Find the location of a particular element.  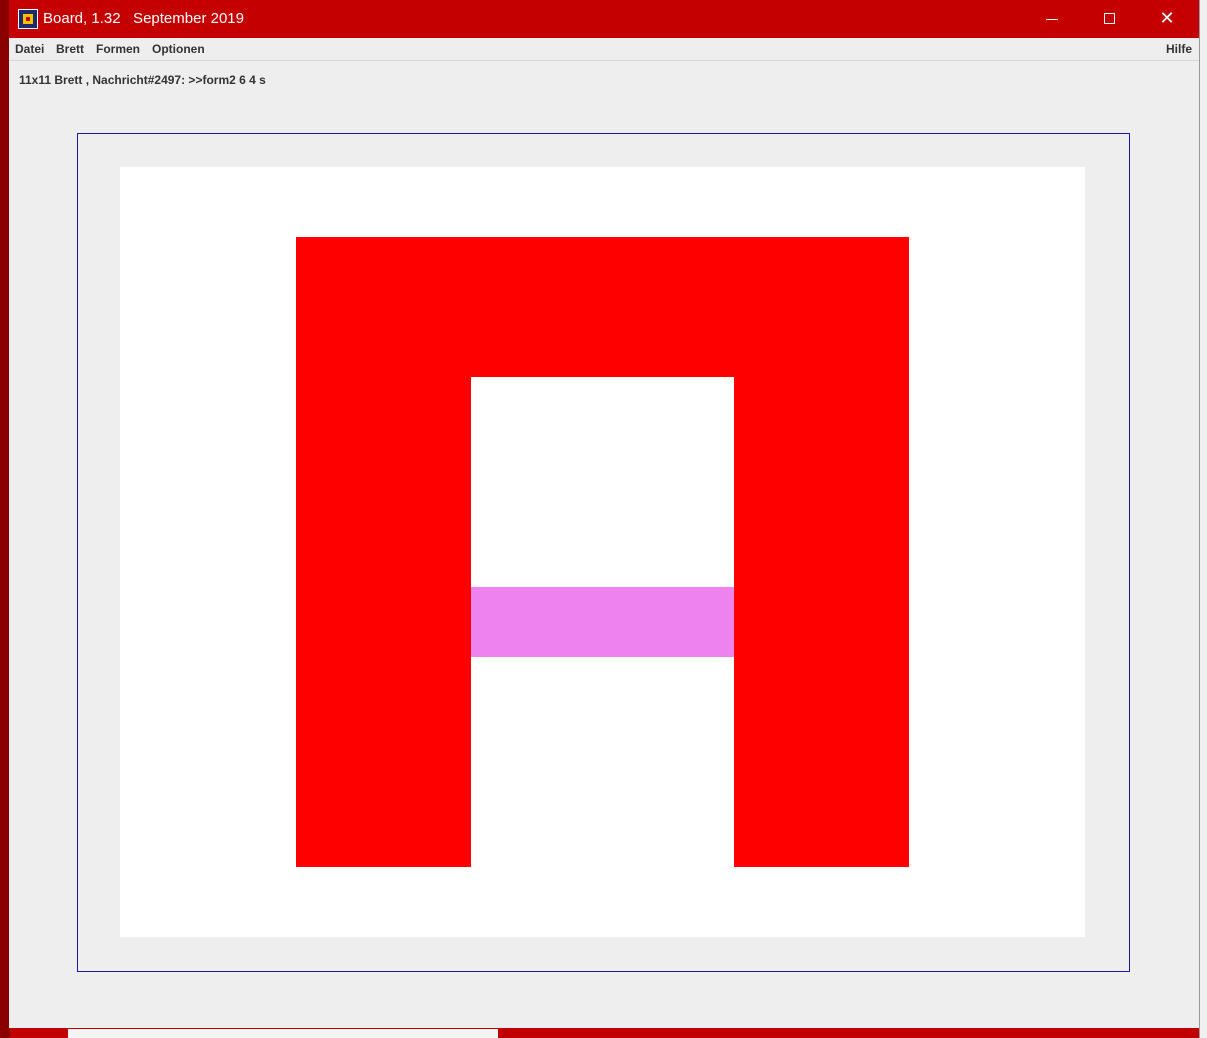

minimize-button is located at coordinates (1051, 19).